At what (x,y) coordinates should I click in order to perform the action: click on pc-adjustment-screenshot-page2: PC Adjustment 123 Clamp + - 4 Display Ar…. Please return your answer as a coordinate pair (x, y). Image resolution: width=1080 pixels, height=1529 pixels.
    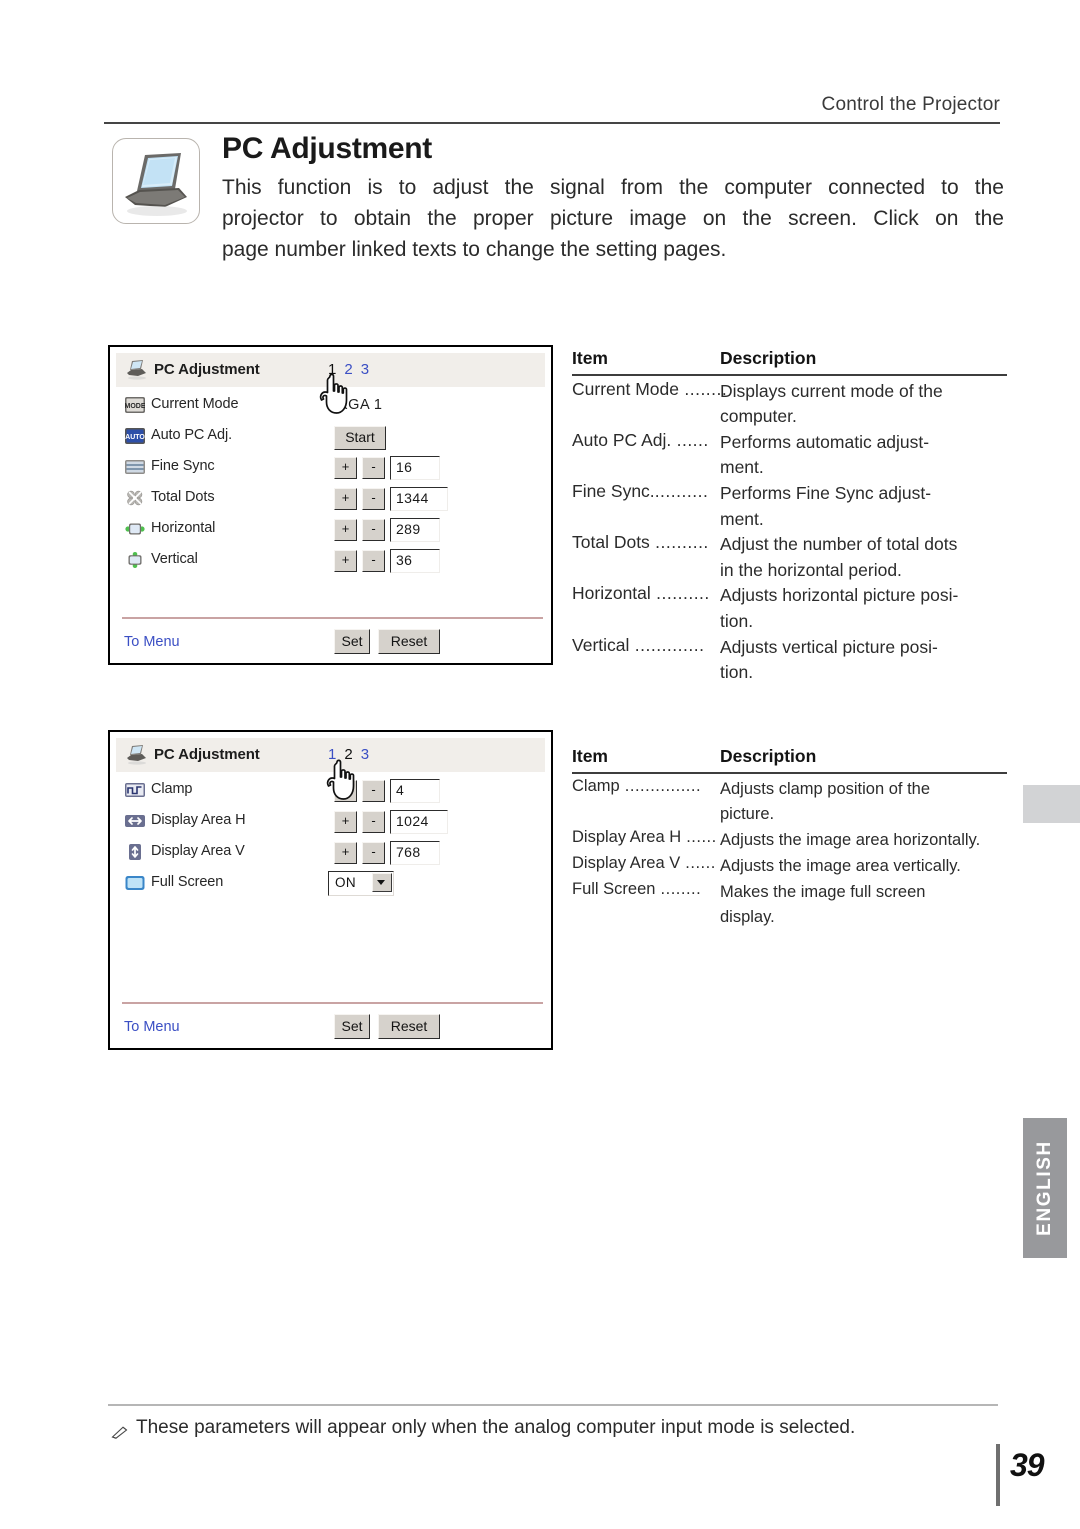
    Looking at the image, I should click on (330, 890).